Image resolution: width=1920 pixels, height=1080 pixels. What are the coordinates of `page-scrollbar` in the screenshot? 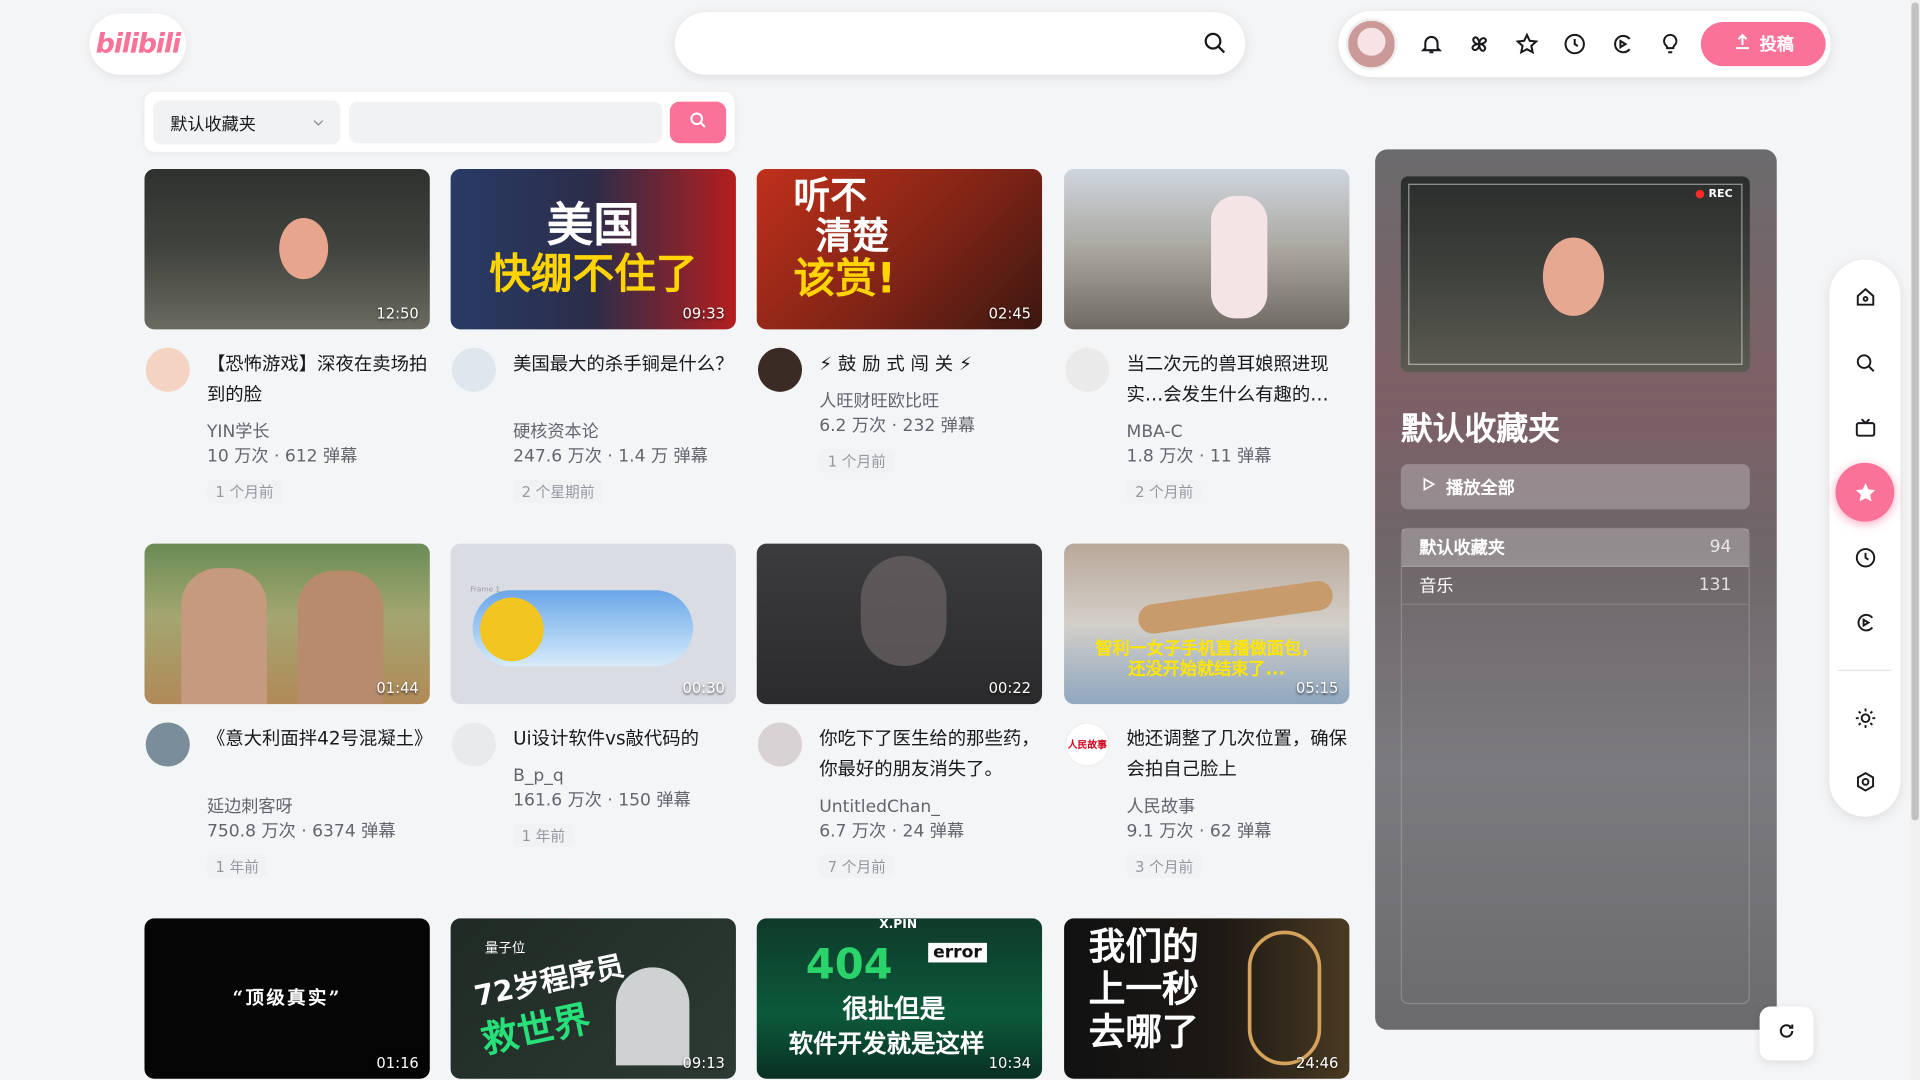 It's located at (1915, 540).